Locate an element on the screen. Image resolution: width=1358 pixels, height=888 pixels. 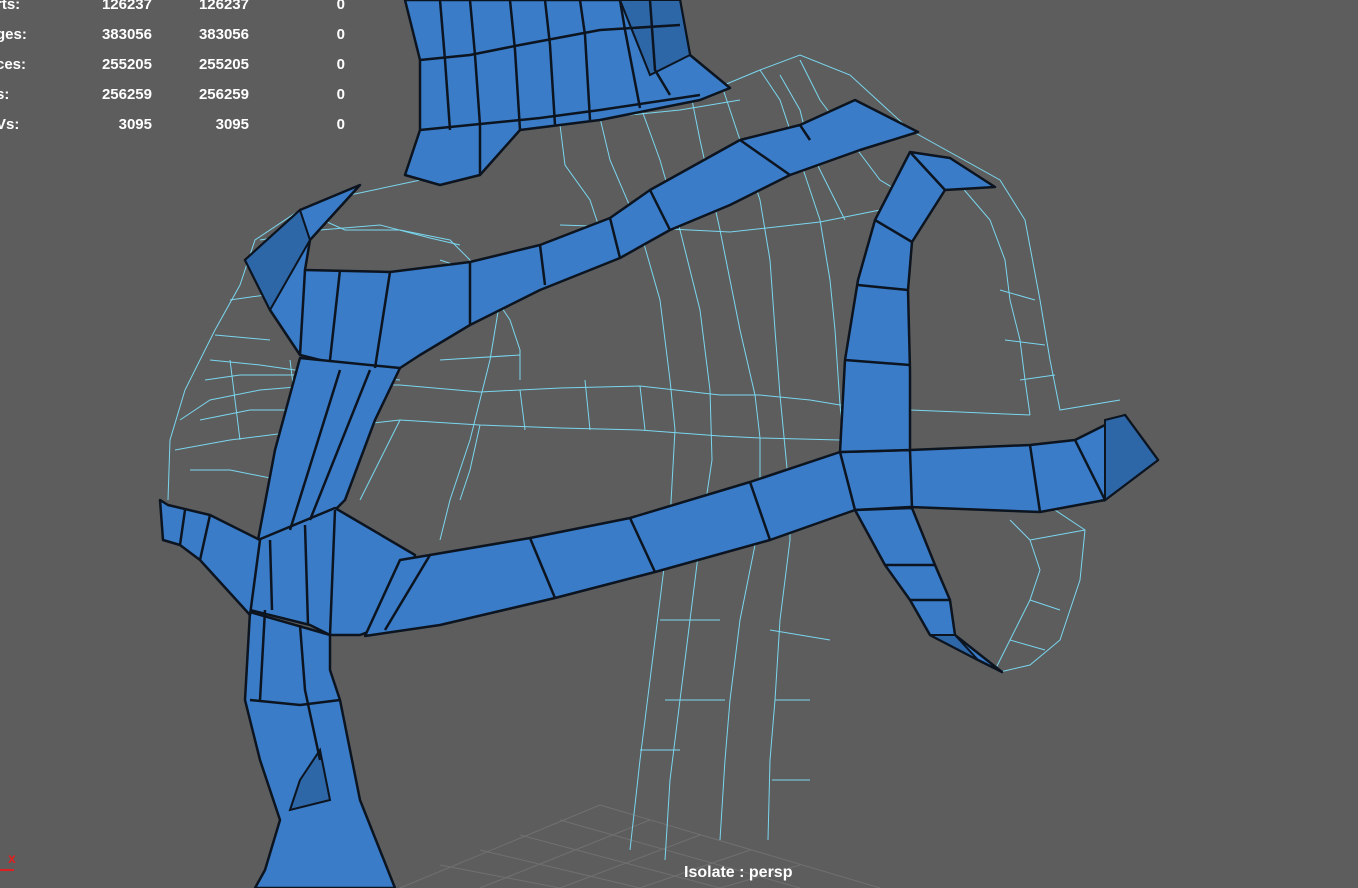
hud-label: Vs: is located at coordinates (10, 124).